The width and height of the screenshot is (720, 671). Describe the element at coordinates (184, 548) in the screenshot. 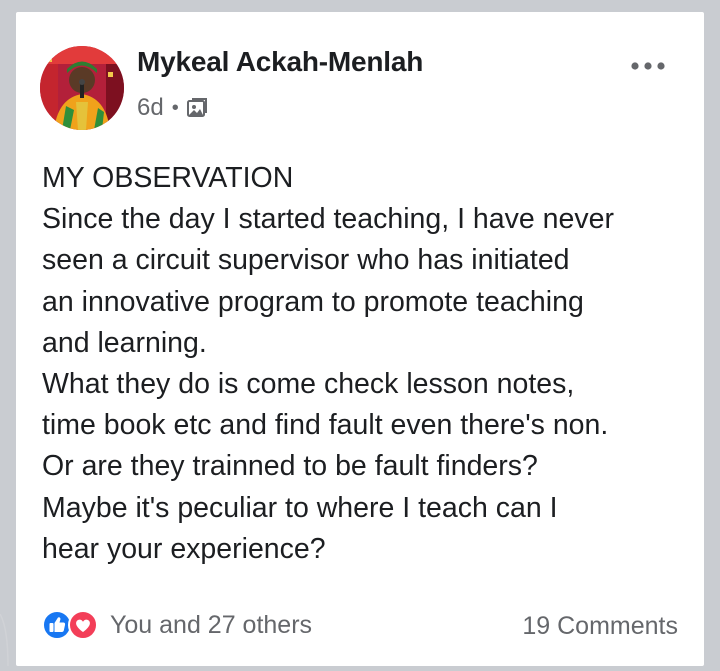

I see `post-line: hear your experience?` at that location.